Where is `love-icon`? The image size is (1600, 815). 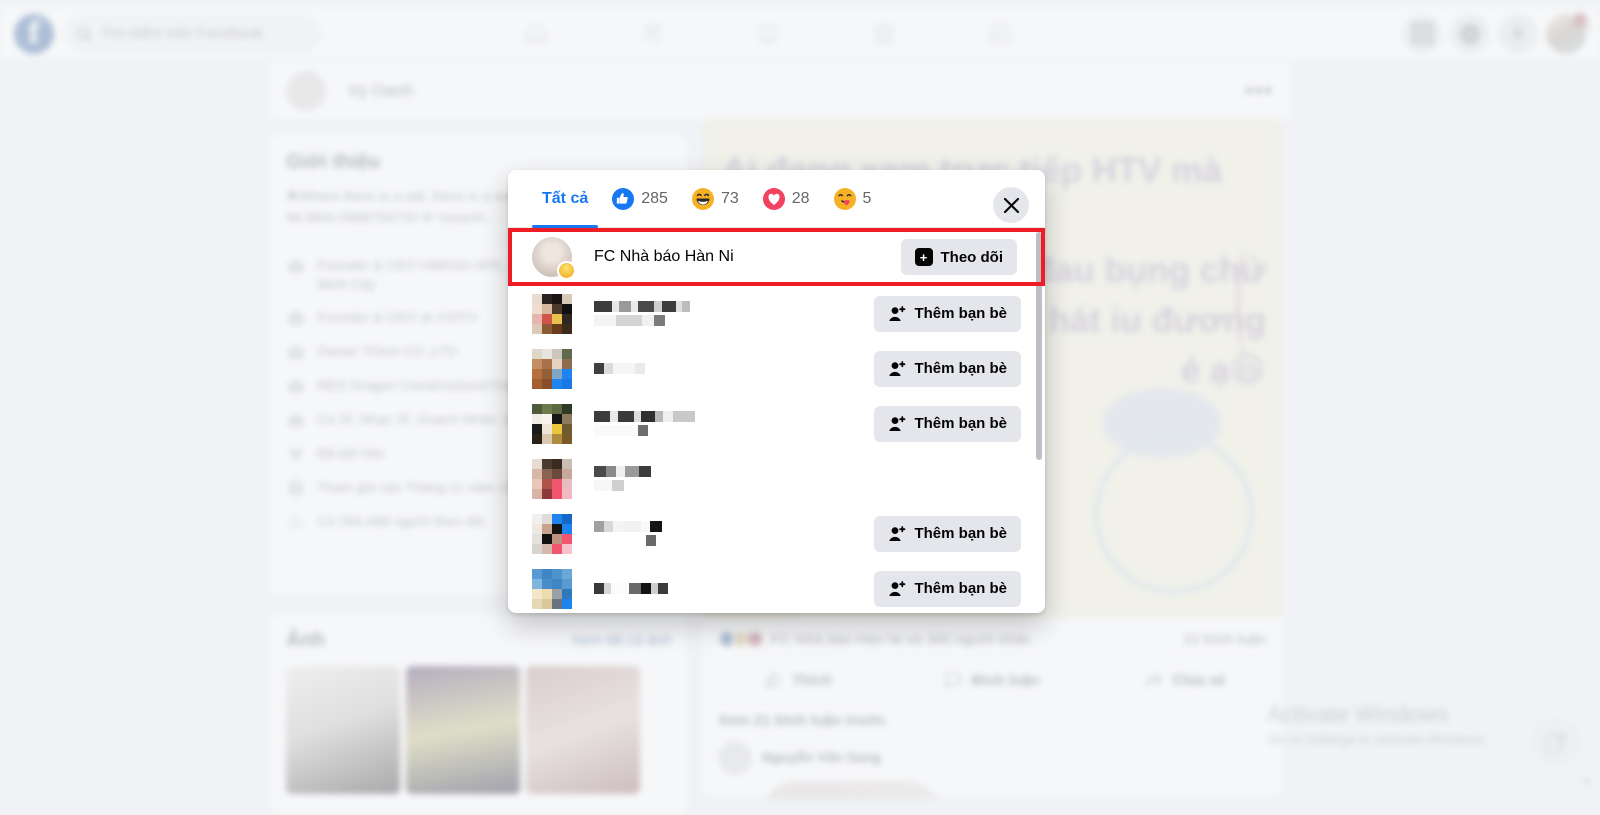 love-icon is located at coordinates (774, 199).